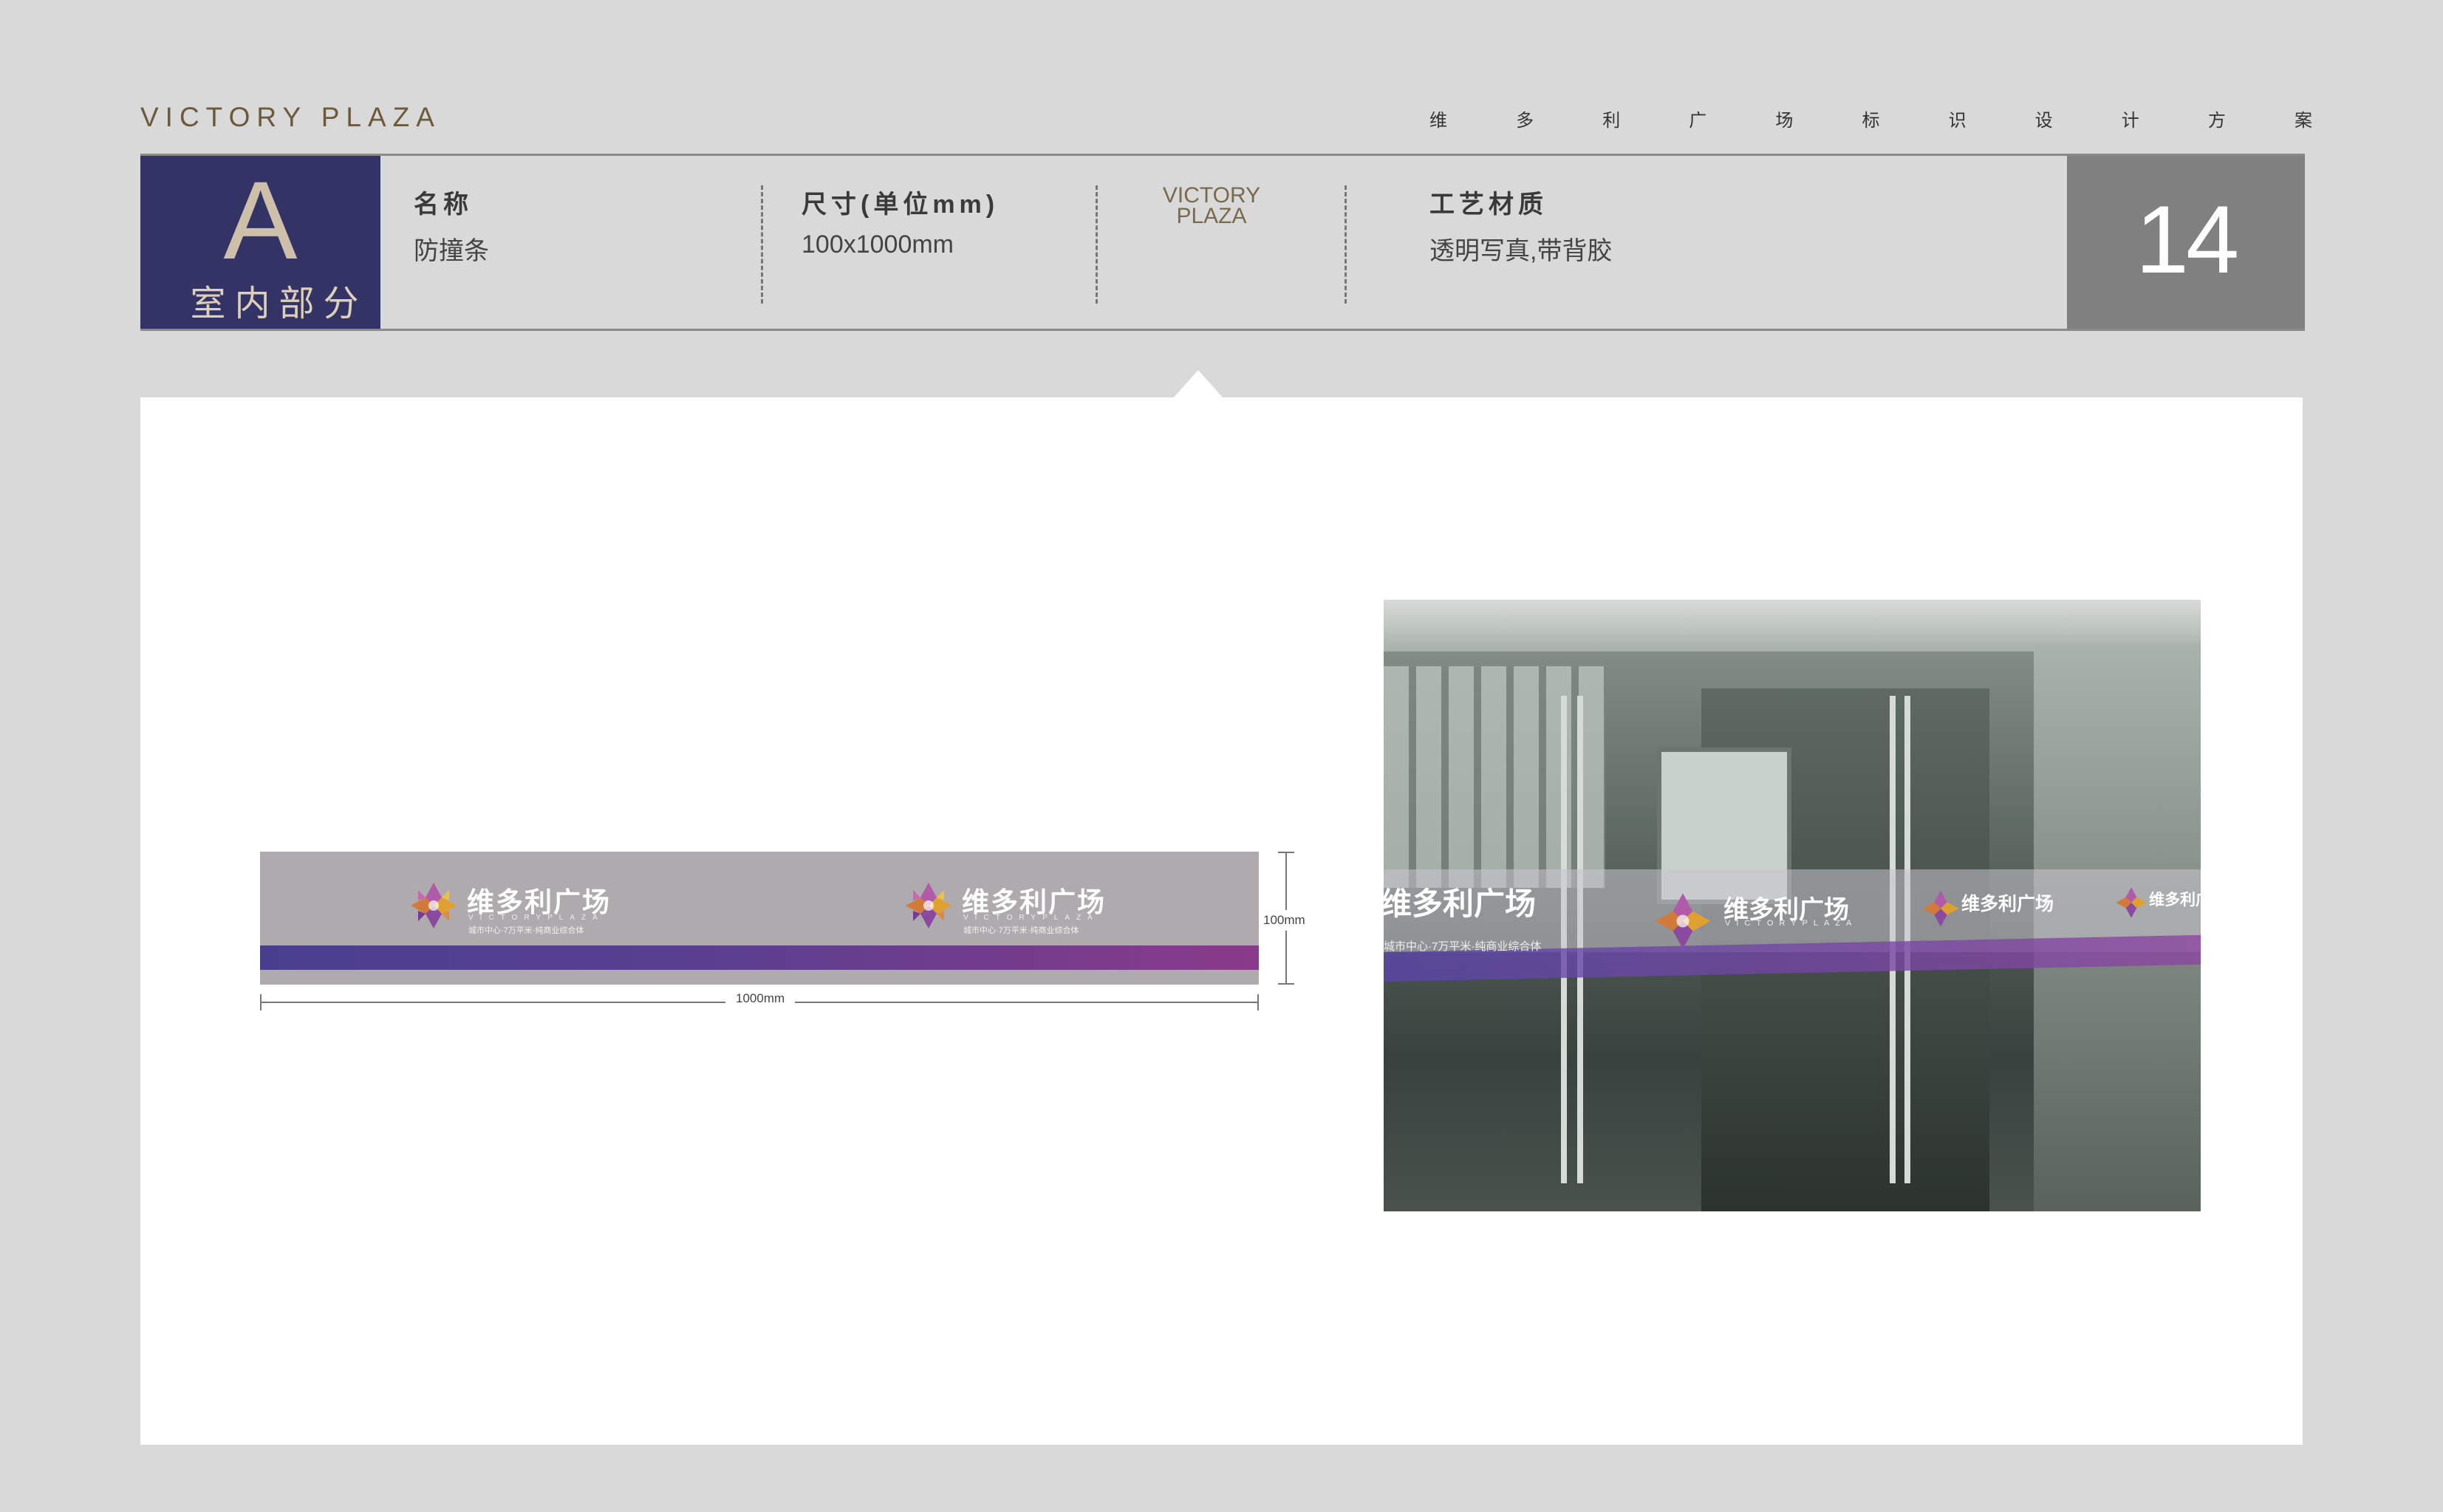  Describe the element at coordinates (1611, 121) in the screenshot. I see `project-title-char: 利` at that location.